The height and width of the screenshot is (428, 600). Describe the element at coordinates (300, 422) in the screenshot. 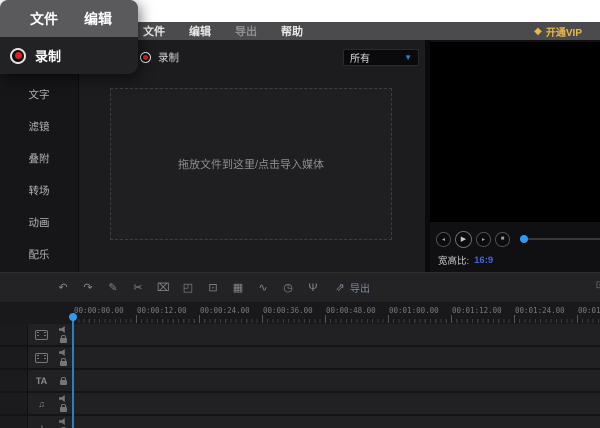

I see `voiceover-track: ♪` at that location.